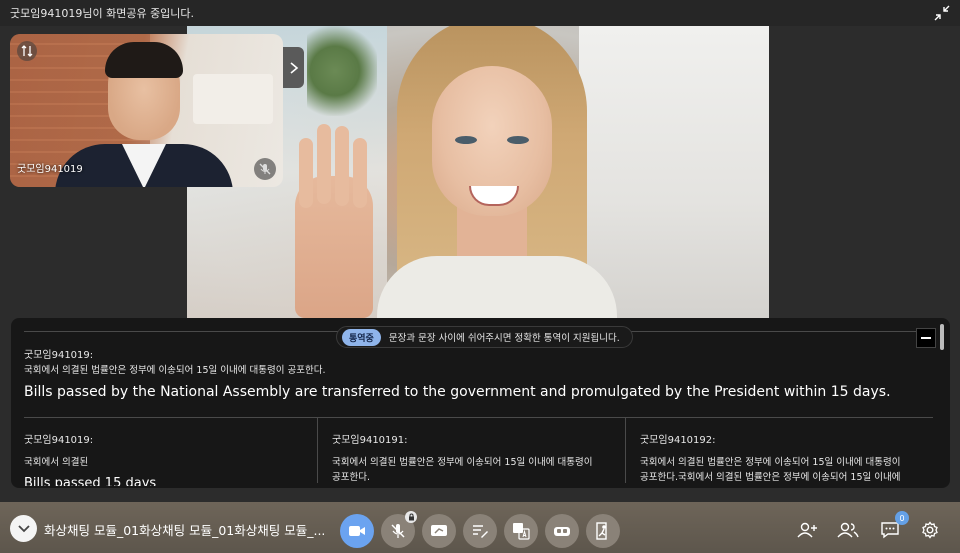 This screenshot has height=553, width=960. I want to click on translate-button, so click(521, 531).